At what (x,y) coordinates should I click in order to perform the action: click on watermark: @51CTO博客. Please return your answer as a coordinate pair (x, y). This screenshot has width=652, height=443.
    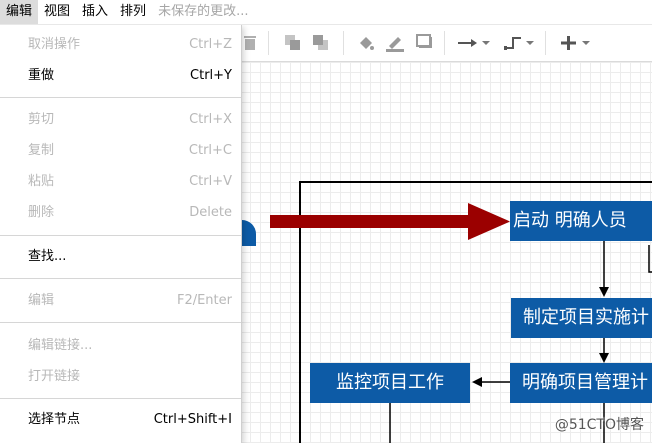
    Looking at the image, I should click on (599, 425).